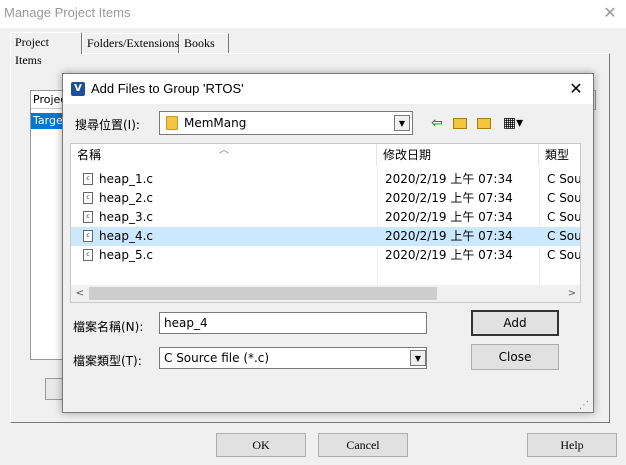  I want to click on sort-arrow-icon: ︿, so click(224, 150).